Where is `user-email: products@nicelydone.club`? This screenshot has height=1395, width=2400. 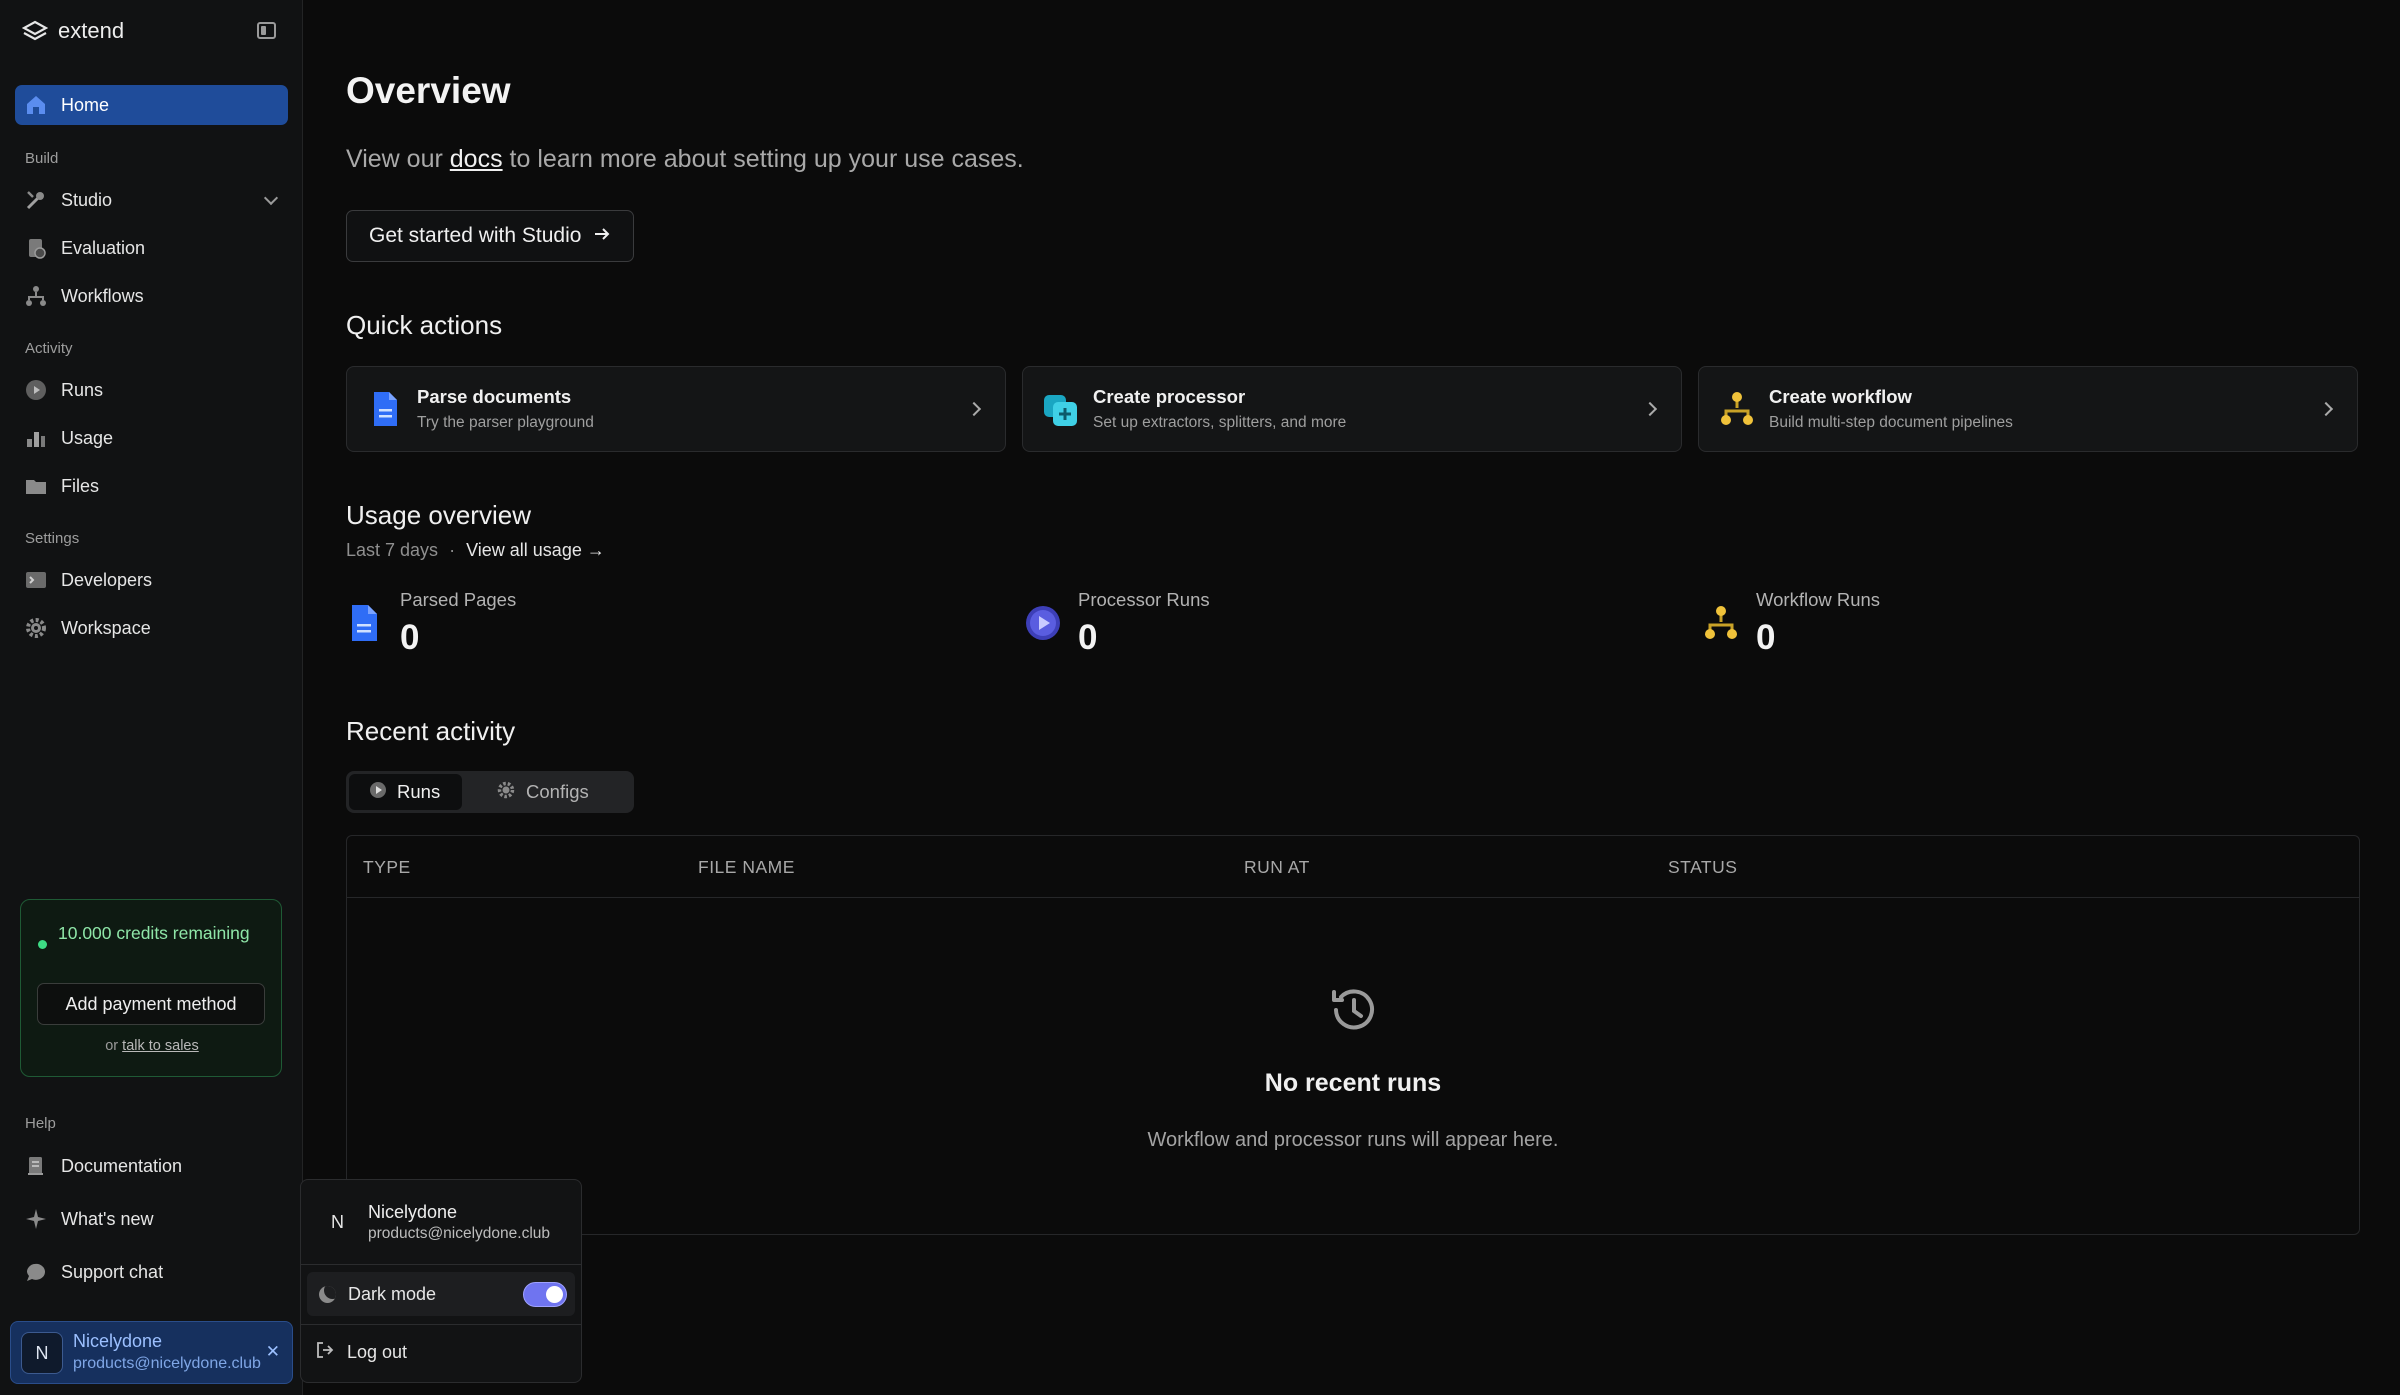 user-email: products@nicelydone.club is located at coordinates (167, 1363).